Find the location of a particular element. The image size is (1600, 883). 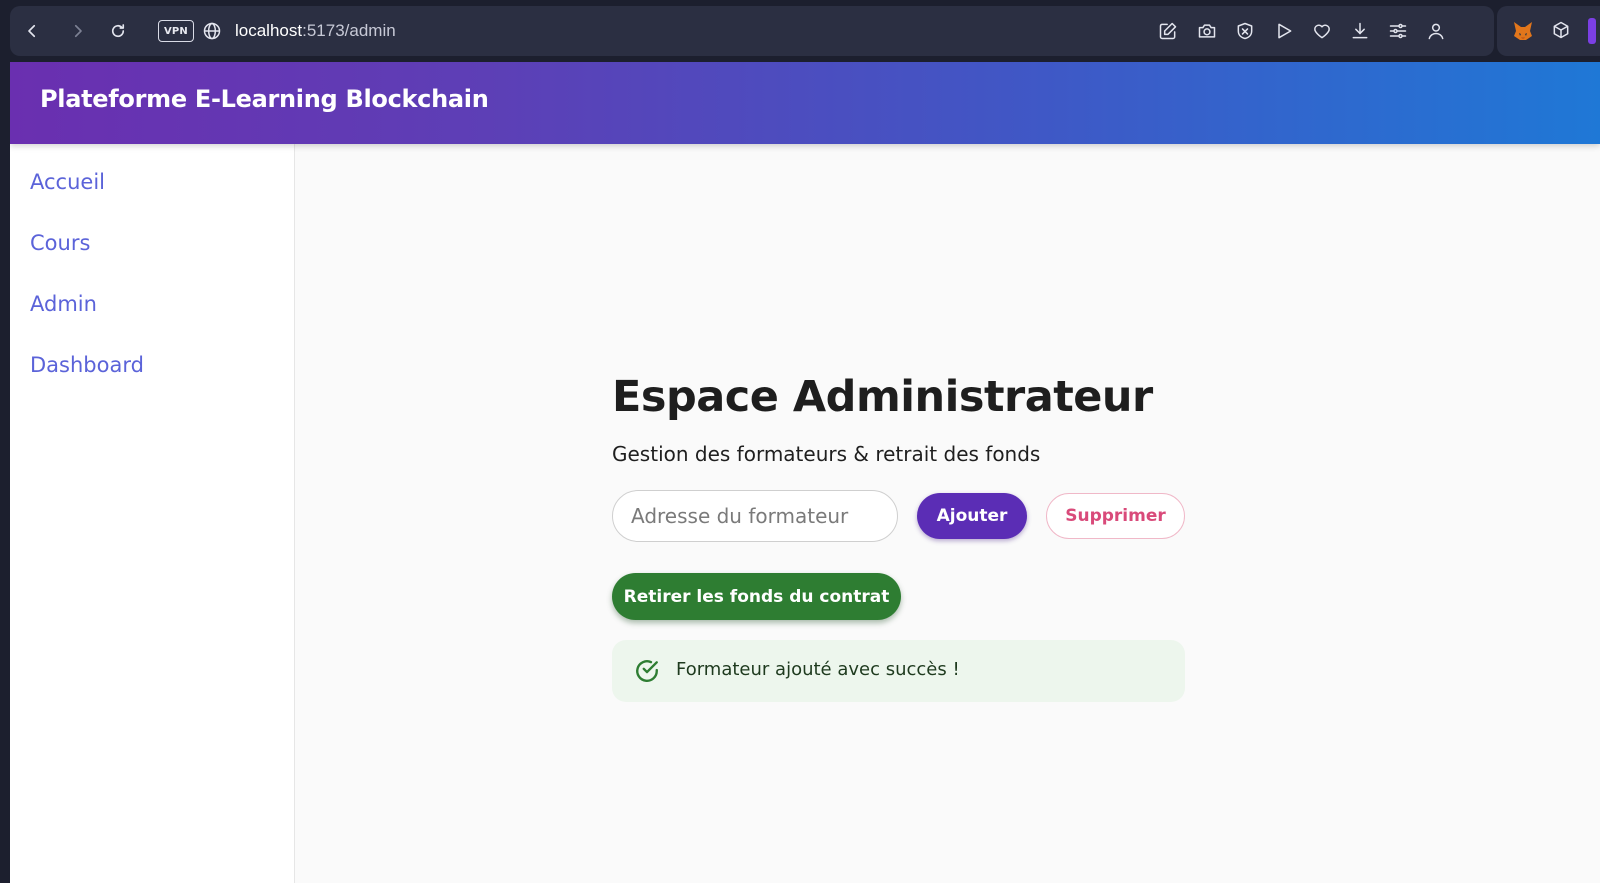

app-title: Plateforme E-Learning Blockchain is located at coordinates (264, 99).